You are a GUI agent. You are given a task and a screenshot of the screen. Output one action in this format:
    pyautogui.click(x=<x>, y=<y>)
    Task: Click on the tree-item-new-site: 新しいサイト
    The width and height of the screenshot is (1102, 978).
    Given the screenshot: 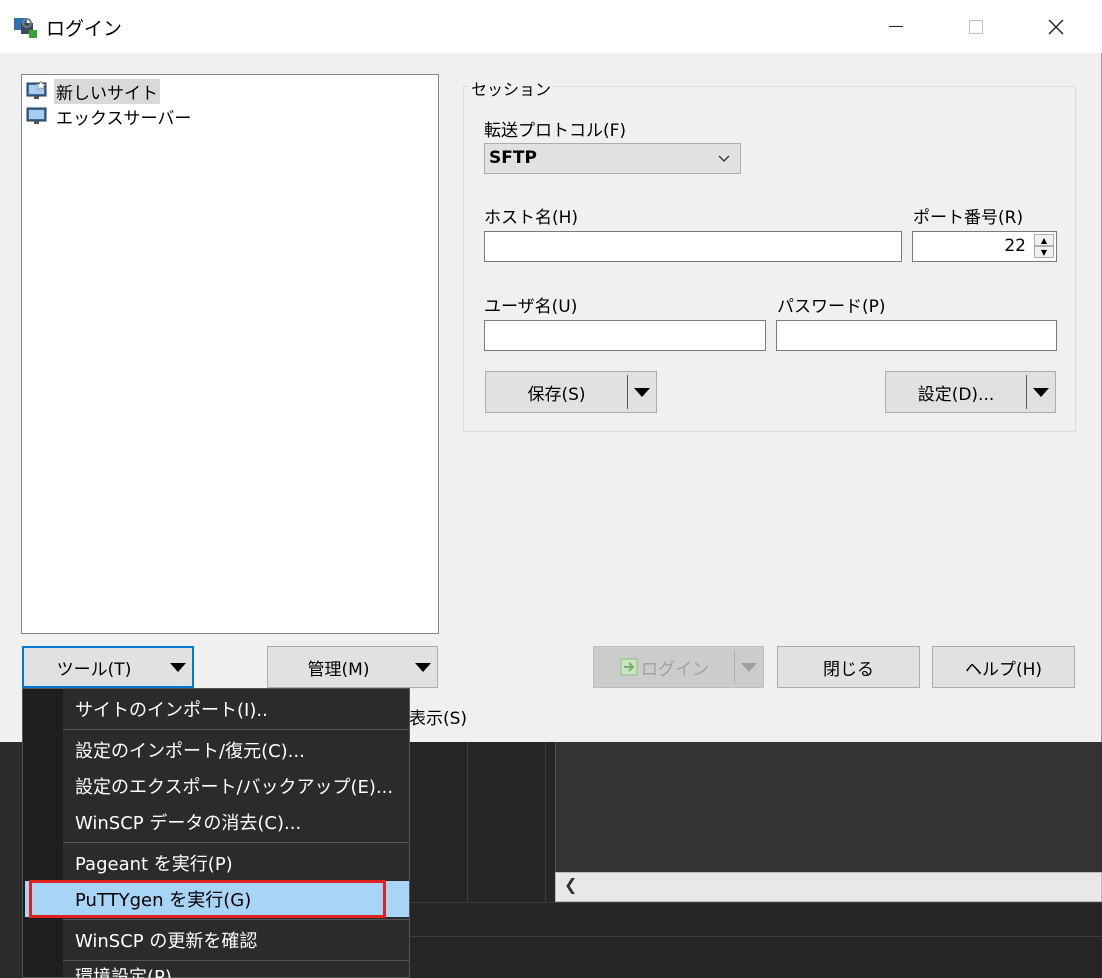 What is the action you would take?
    pyautogui.click(x=93, y=91)
    